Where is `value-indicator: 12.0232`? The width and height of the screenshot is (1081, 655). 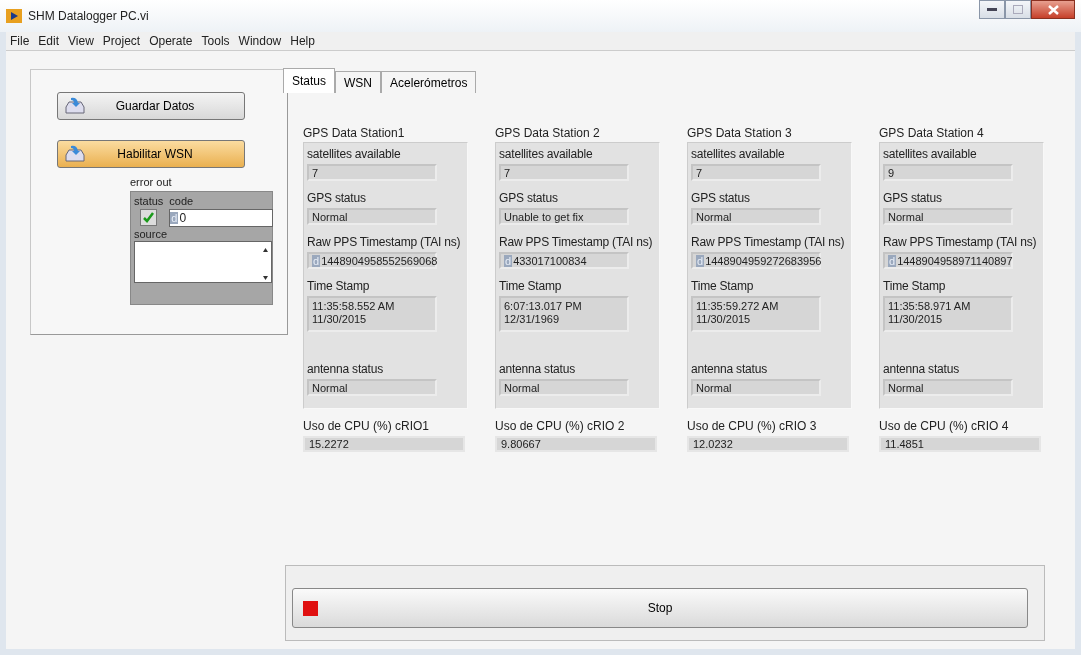 value-indicator: 12.0232 is located at coordinates (768, 444).